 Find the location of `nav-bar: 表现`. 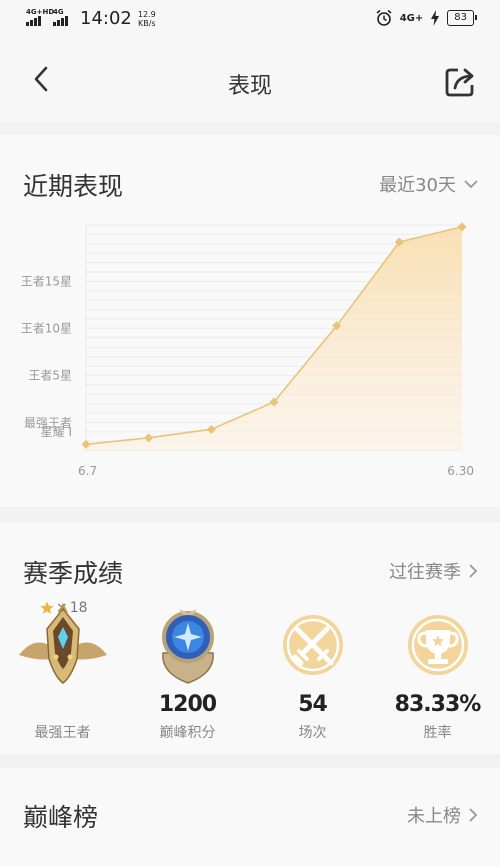

nav-bar: 表现 is located at coordinates (250, 80).